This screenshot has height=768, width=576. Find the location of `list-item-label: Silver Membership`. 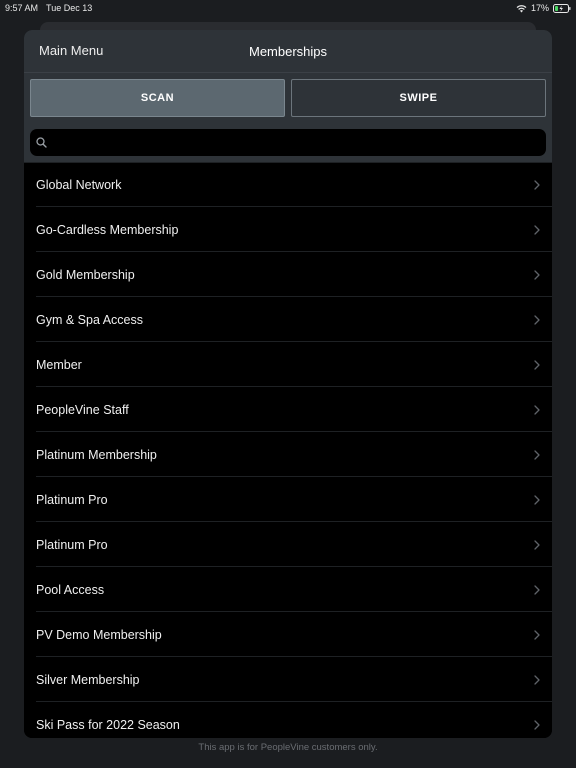

list-item-label: Silver Membership is located at coordinates (88, 679).